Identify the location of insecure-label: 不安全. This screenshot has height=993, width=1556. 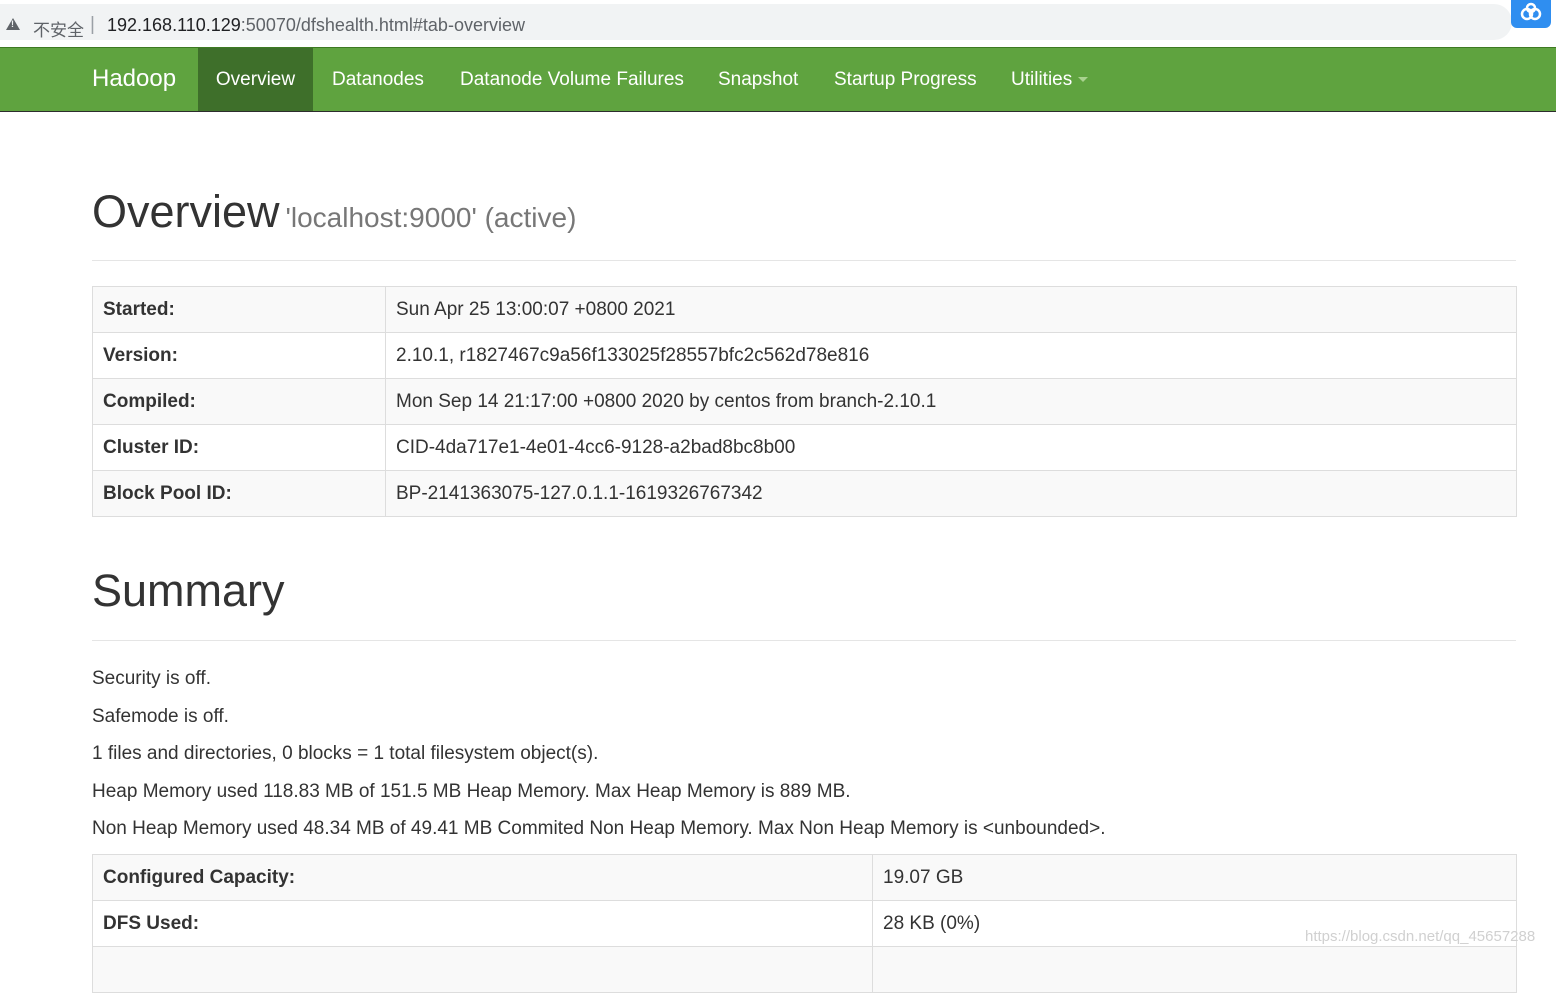
(58, 28).